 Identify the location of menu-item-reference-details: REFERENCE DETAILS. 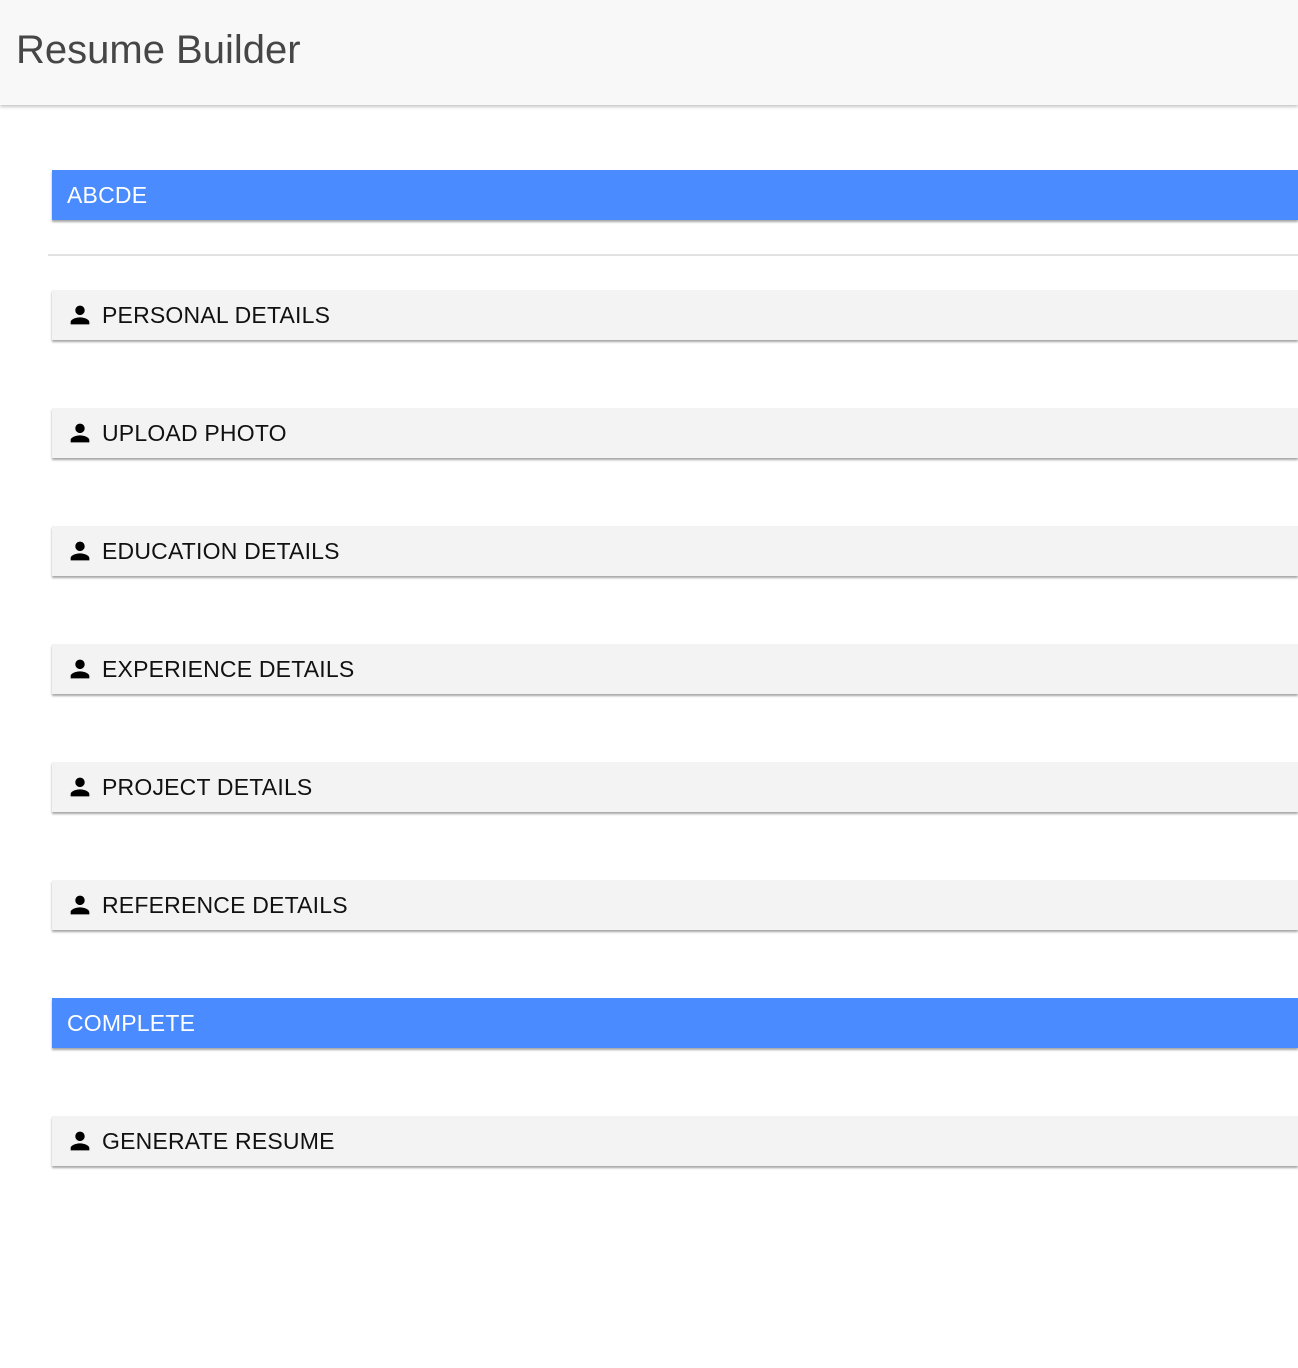
(675, 905).